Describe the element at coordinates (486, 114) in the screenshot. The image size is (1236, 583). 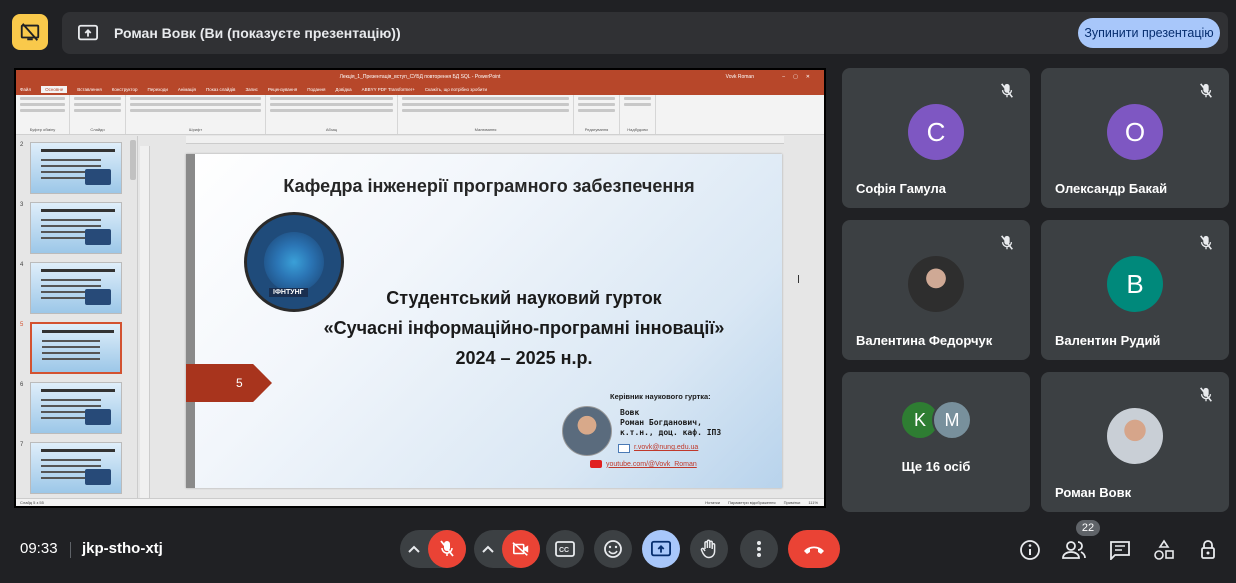
I see `ribbon-group: Малювання` at that location.